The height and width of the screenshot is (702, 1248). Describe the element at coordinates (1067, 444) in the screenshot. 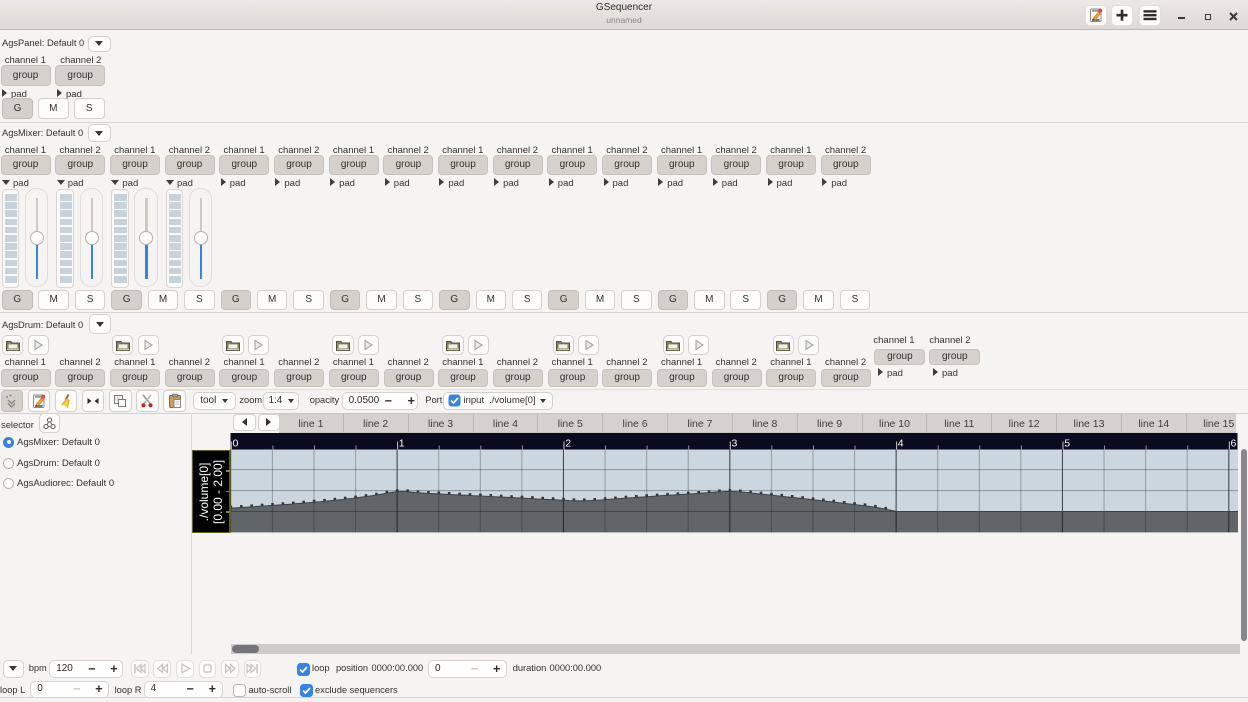

I see `svg-text: 5` at that location.